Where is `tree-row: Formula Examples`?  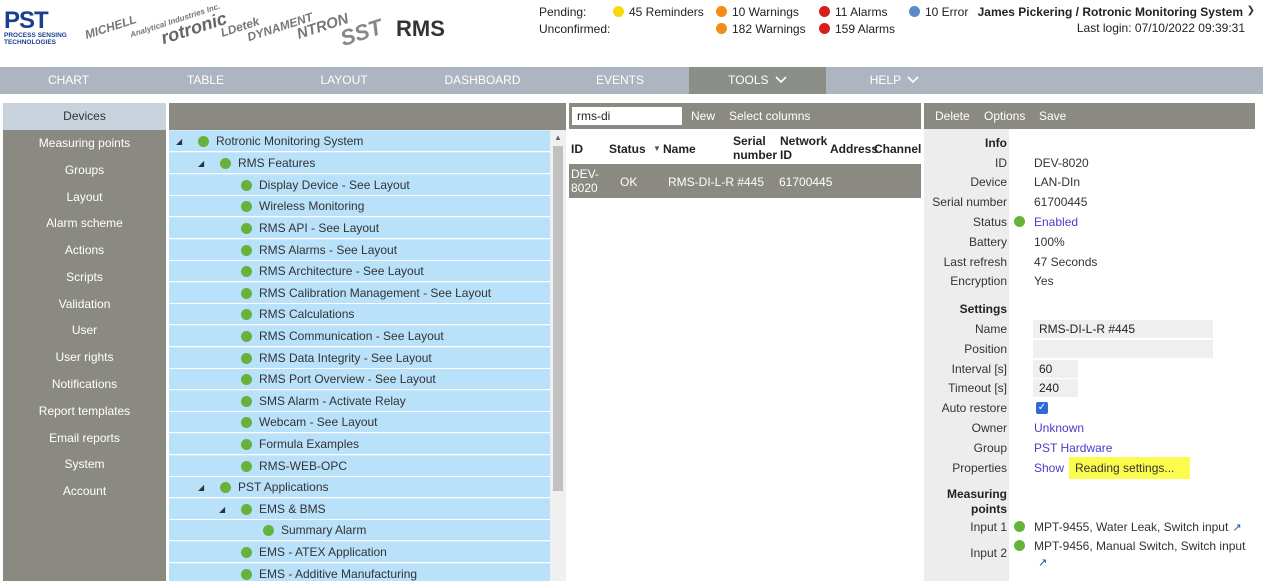 tree-row: Formula Examples is located at coordinates (359, 444).